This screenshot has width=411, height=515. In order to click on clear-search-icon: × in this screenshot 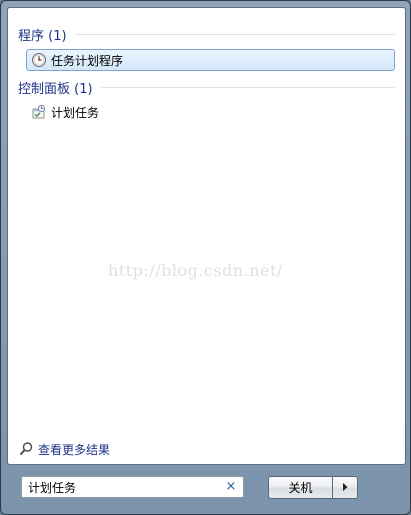, I will do `click(231, 487)`.